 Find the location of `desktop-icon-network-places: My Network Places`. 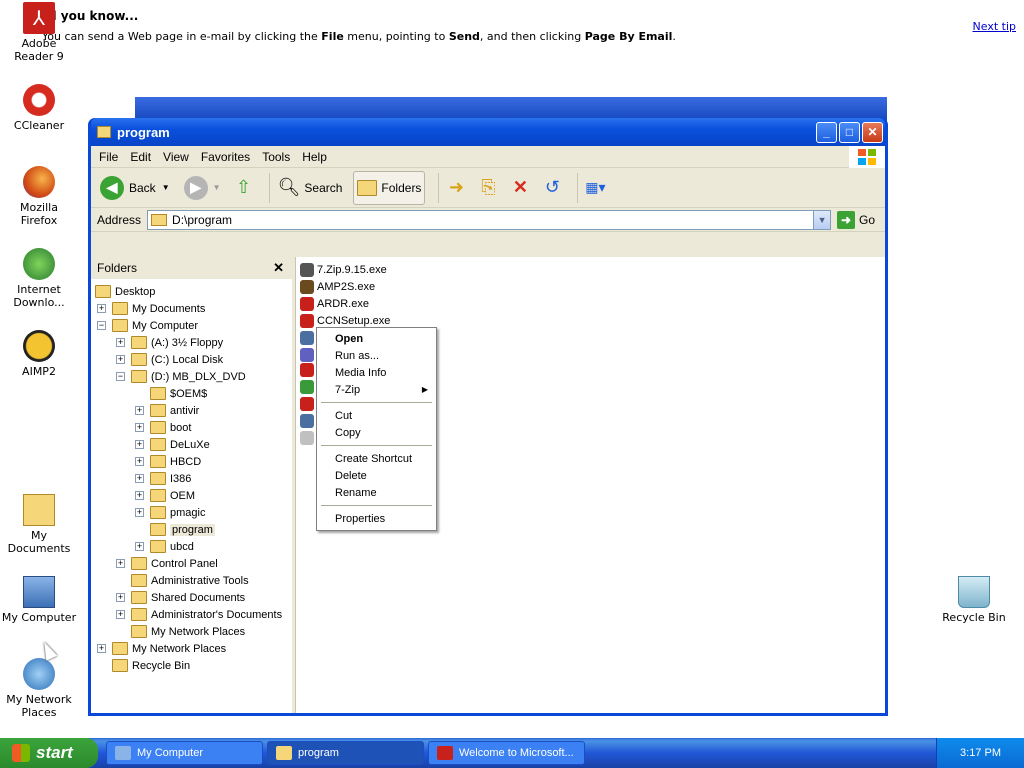

desktop-icon-network-places: My Network Places is located at coordinates (39, 688).